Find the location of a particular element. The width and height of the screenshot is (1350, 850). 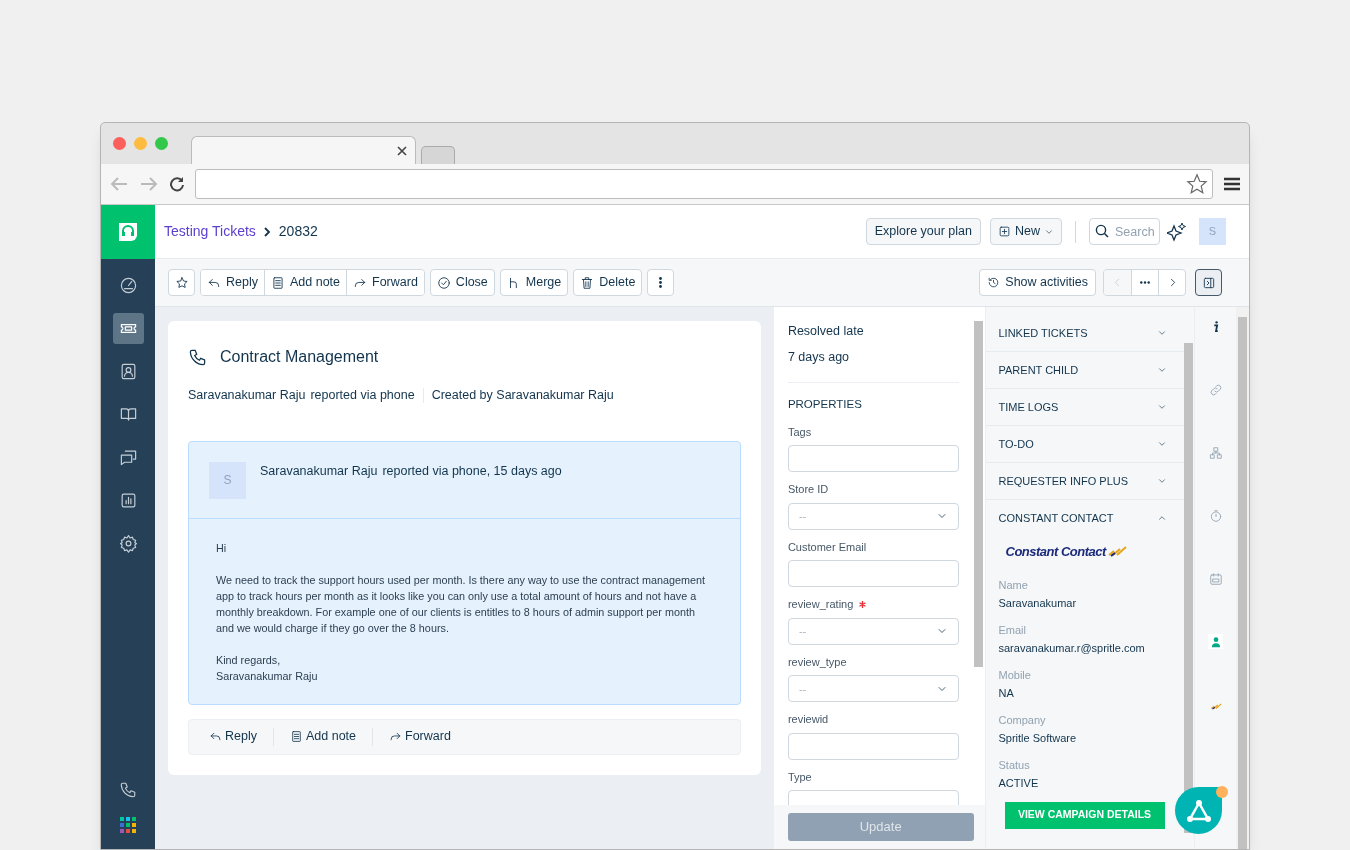

accordion-header: LINKED TICKETS is located at coordinates (1084, 333).